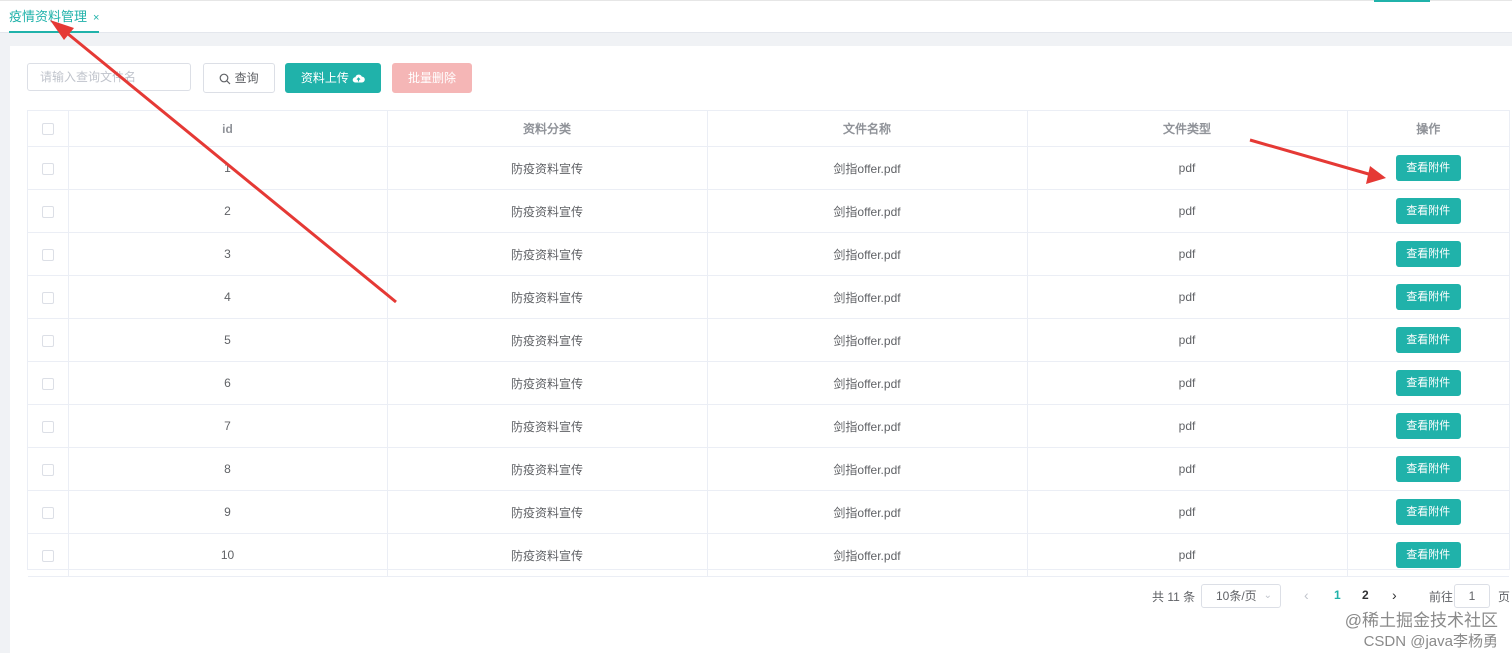 The image size is (1512, 653). I want to click on chevron-right-icon: ›, so click(1394, 595).